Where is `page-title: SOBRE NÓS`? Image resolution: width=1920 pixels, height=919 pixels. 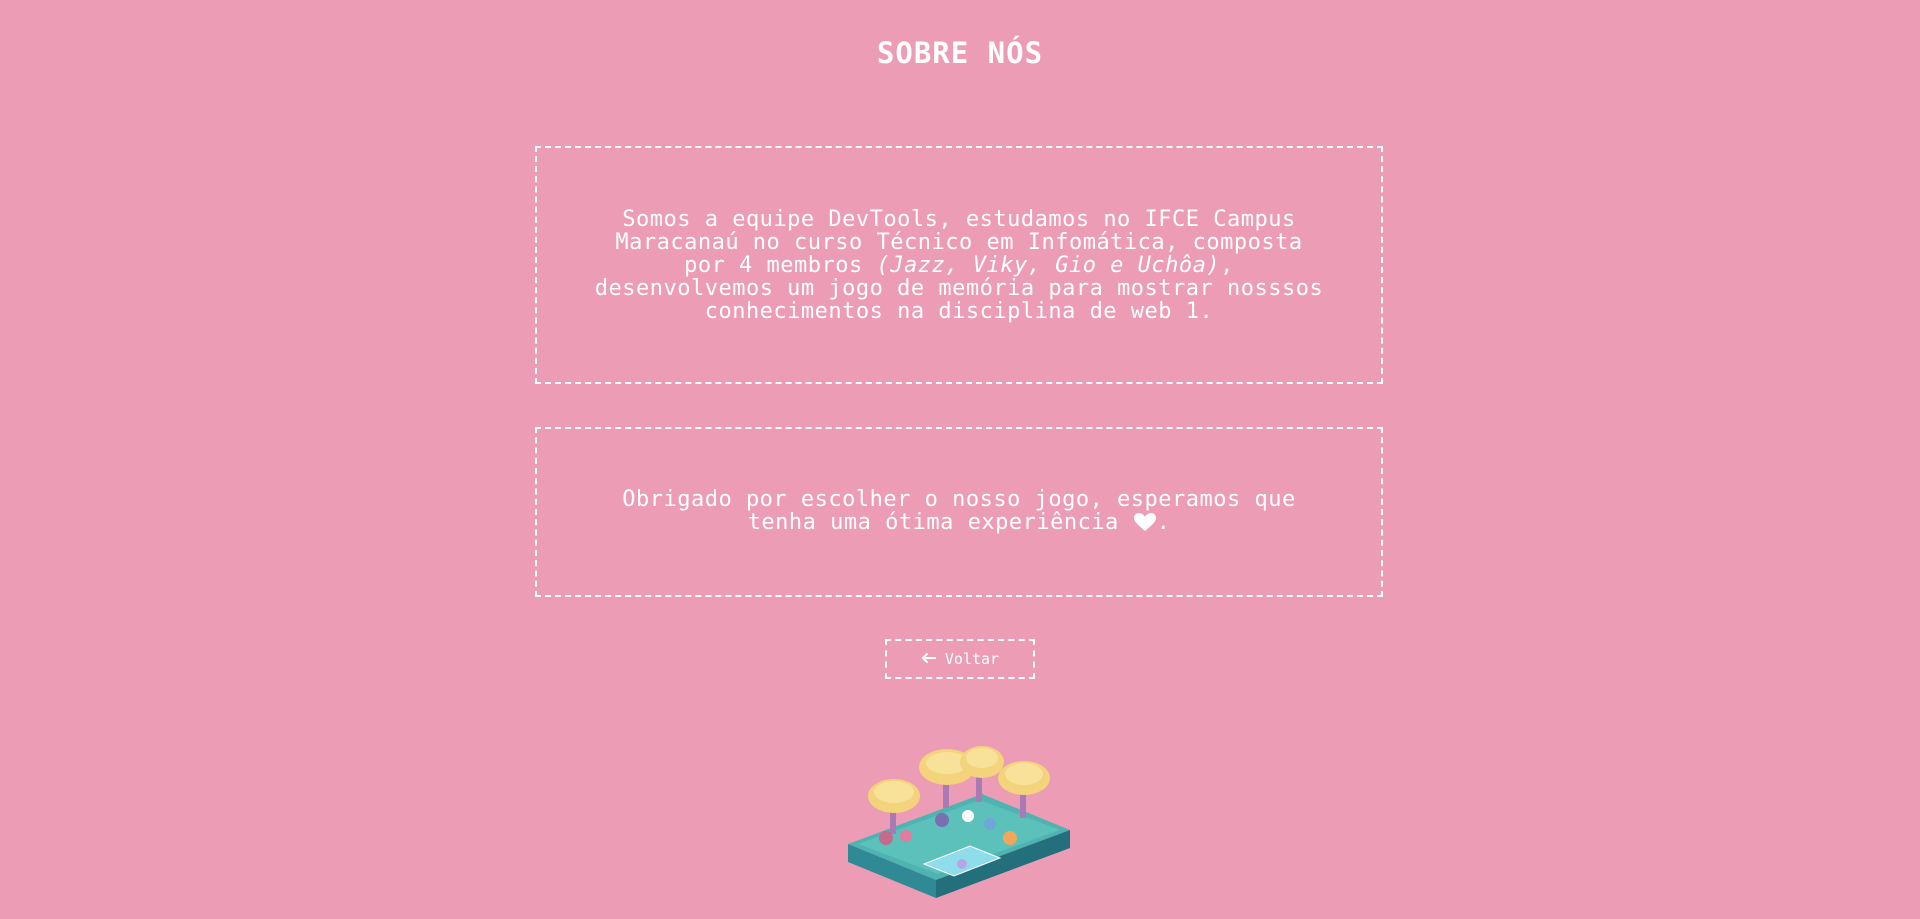
page-title: SOBRE NÓS is located at coordinates (960, 53).